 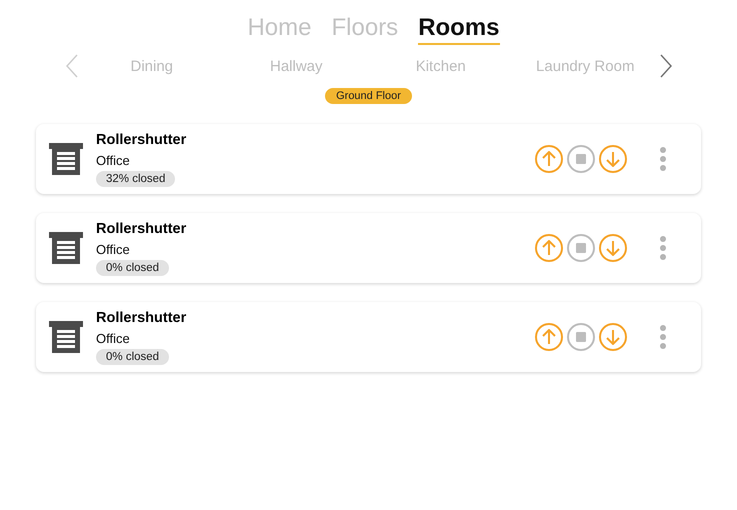 I want to click on nav-tab: Floors, so click(x=365, y=29).